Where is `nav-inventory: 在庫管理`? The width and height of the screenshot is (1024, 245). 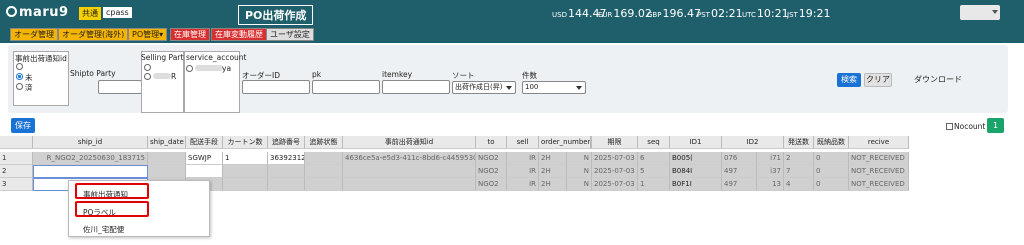
nav-inventory: 在庫管理 is located at coordinates (190, 34).